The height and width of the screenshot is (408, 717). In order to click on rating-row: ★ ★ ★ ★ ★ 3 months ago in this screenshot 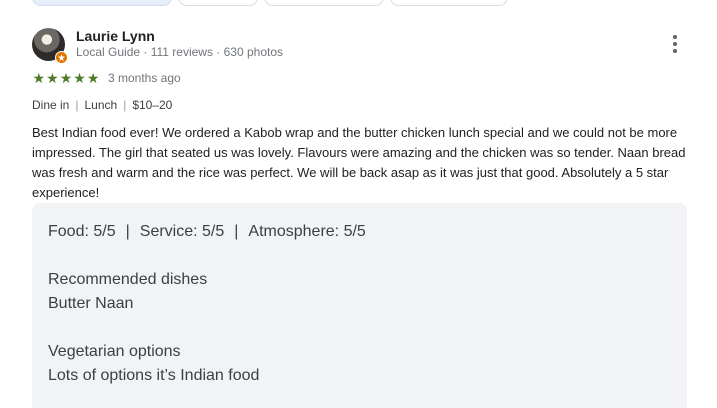, I will do `click(106, 78)`.